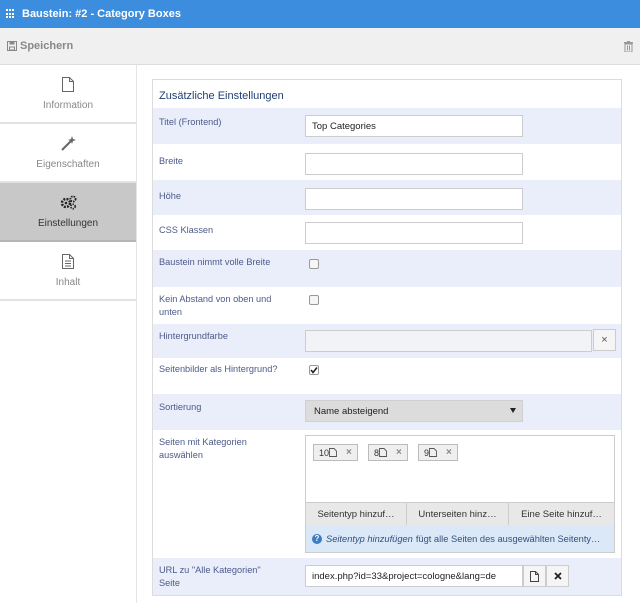  Describe the element at coordinates (210, 576) in the screenshot. I see `all-categories-url-label: URL zu "Alle Kategorien" Seite` at that location.